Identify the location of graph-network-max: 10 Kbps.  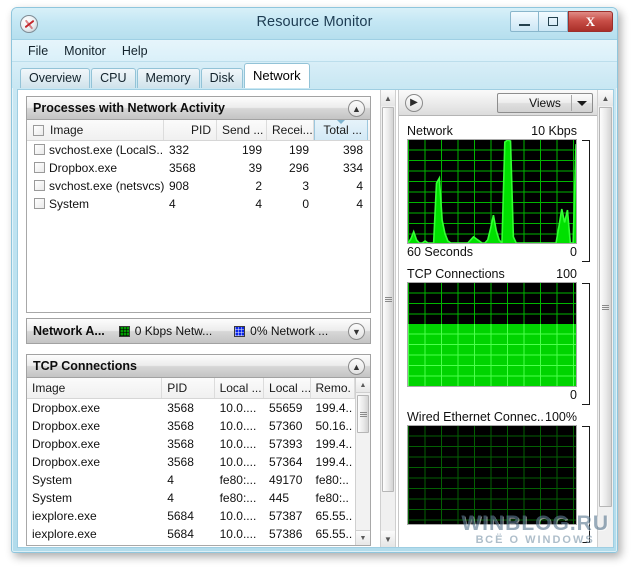
(554, 131).